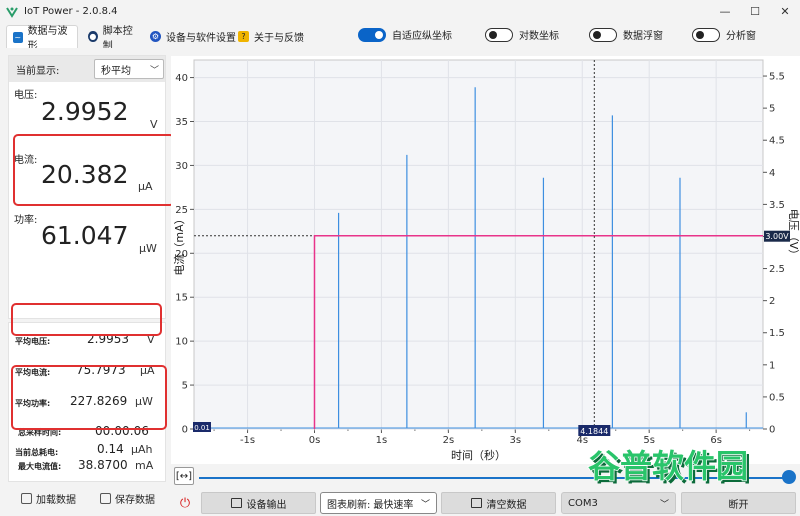 Image resolution: width=800 pixels, height=516 pixels. Describe the element at coordinates (393, 505) in the screenshot. I see `refresh-value: 最快速率` at that location.